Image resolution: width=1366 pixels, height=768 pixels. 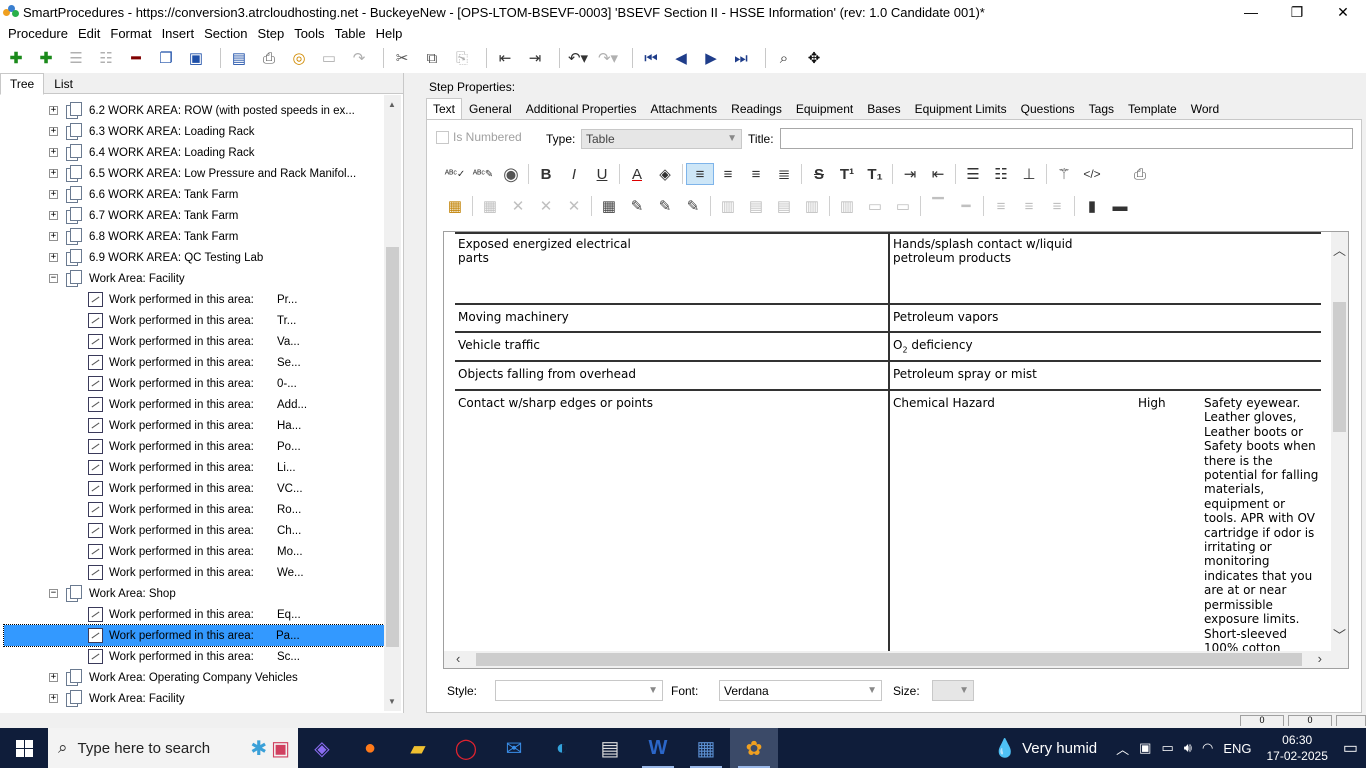 I want to click on next-icon: ▶, so click(x=711, y=58).